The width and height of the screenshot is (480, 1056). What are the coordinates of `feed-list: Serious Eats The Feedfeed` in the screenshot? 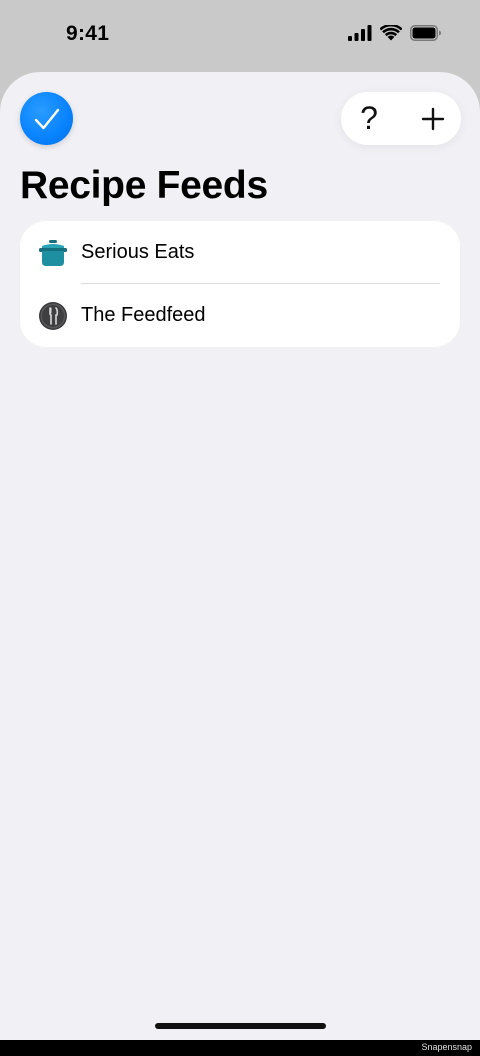 It's located at (240, 284).